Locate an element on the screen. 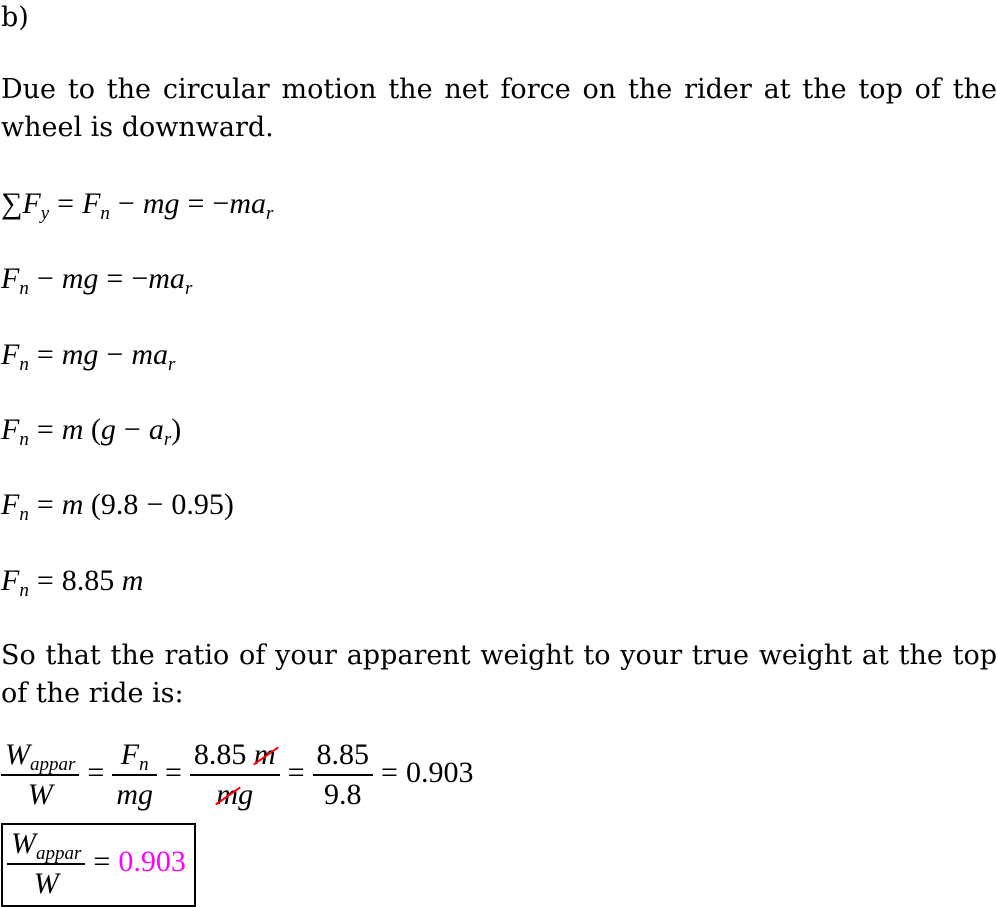 This screenshot has height=907, width=997. equation-3: Fn = mg − mar is located at coordinates (88, 356).